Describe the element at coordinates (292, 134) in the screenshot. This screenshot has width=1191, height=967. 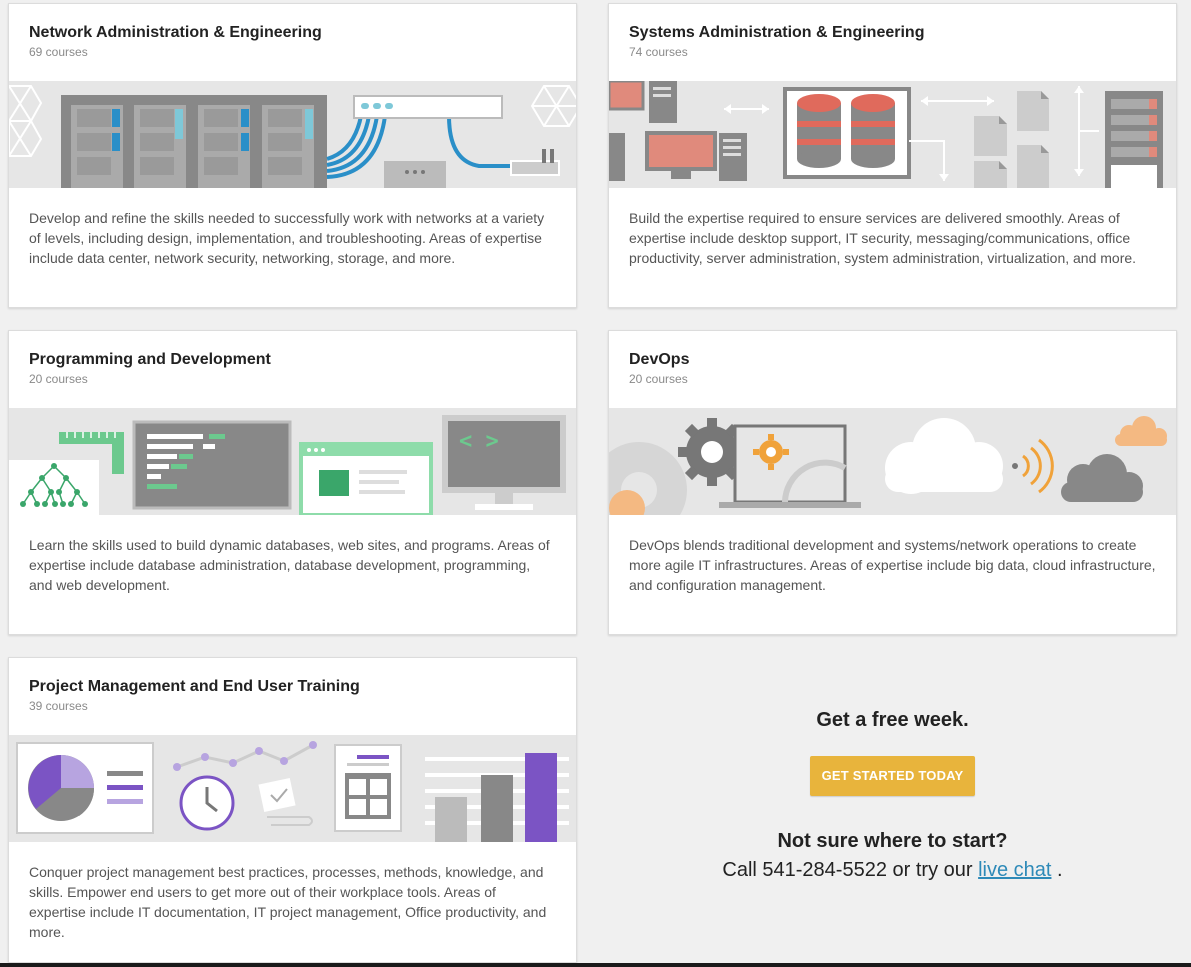
I see `network-illustration` at that location.